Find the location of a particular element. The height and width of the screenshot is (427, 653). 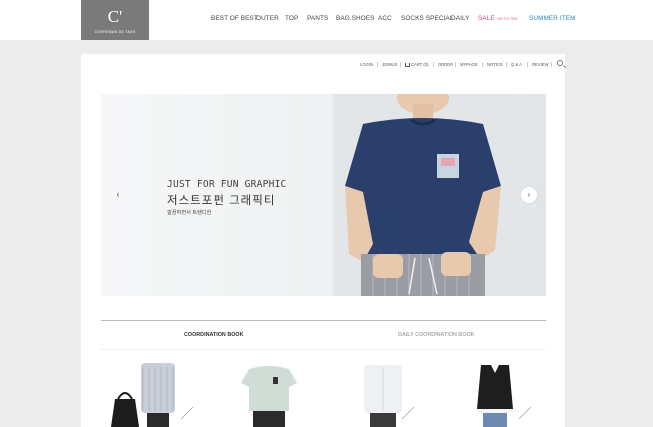

outfit-white-shirt is located at coordinates (389, 396).